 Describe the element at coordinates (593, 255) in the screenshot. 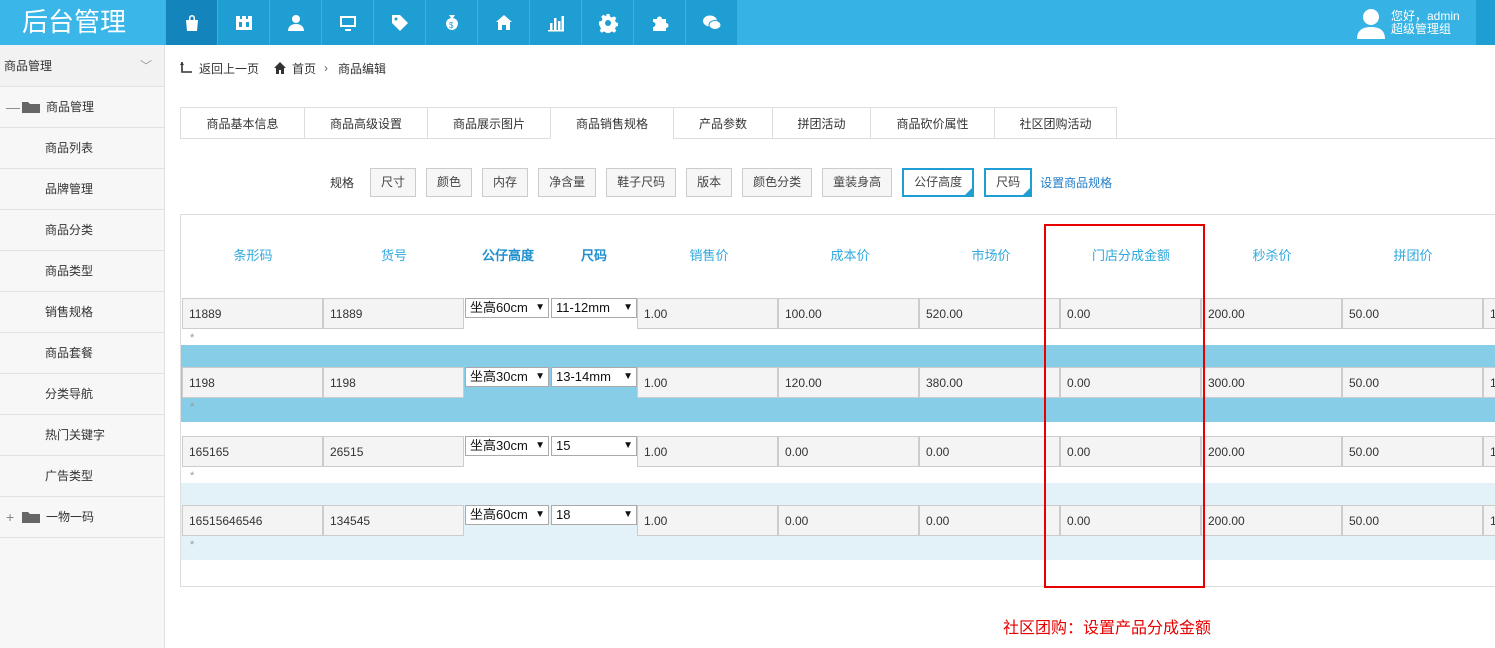

I see `col-size: 尺码` at that location.